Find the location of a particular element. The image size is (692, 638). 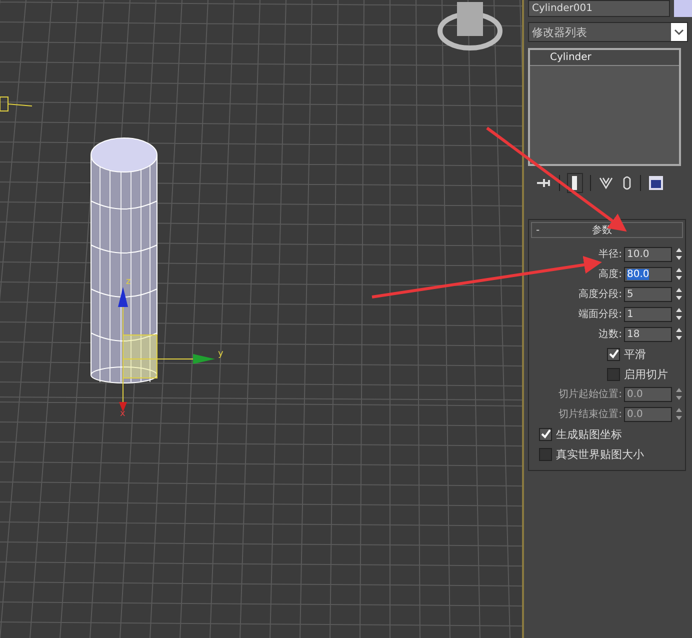

axis-label: x is located at coordinates (123, 414).